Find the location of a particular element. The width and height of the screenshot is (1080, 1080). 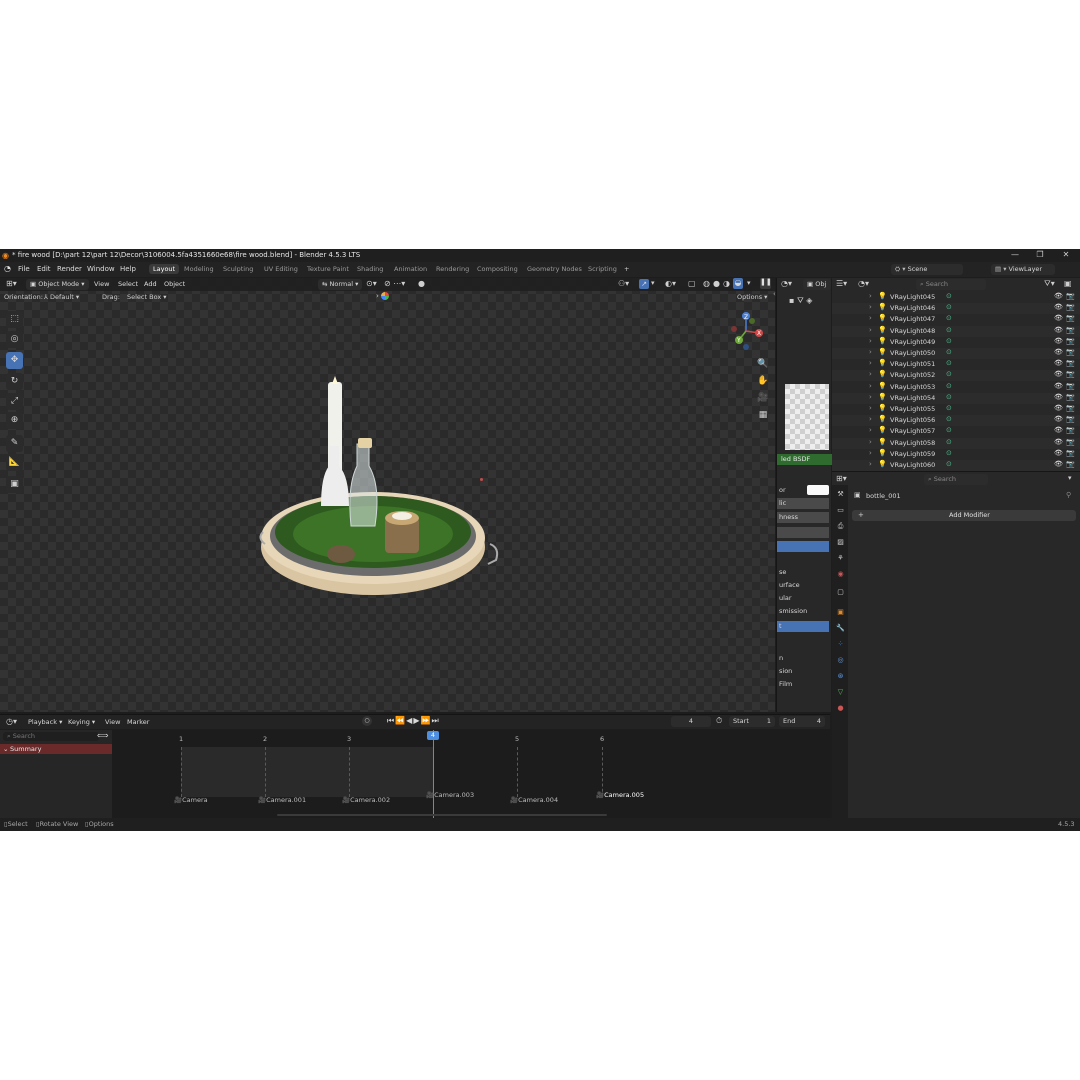

color-wheel-icon is located at coordinates (385, 296).